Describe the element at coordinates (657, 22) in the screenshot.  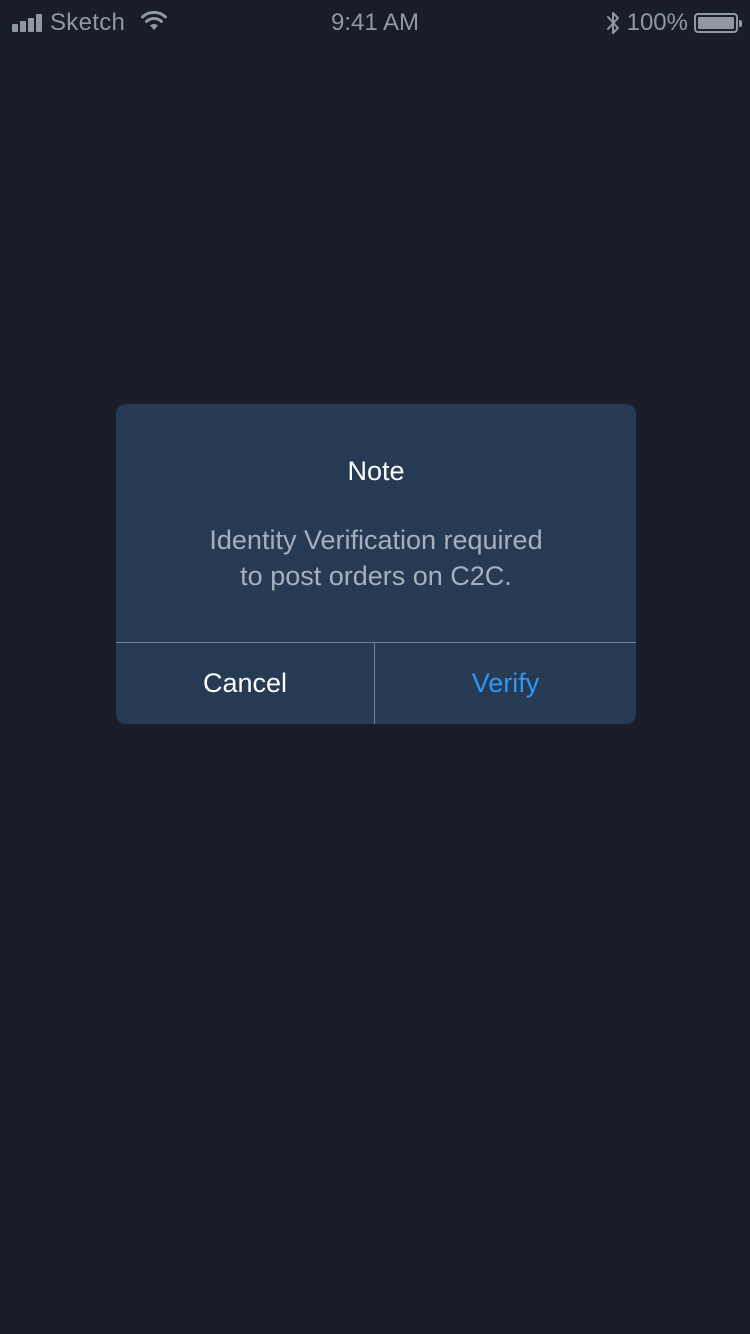
I see `battery-percent: 100%` at that location.